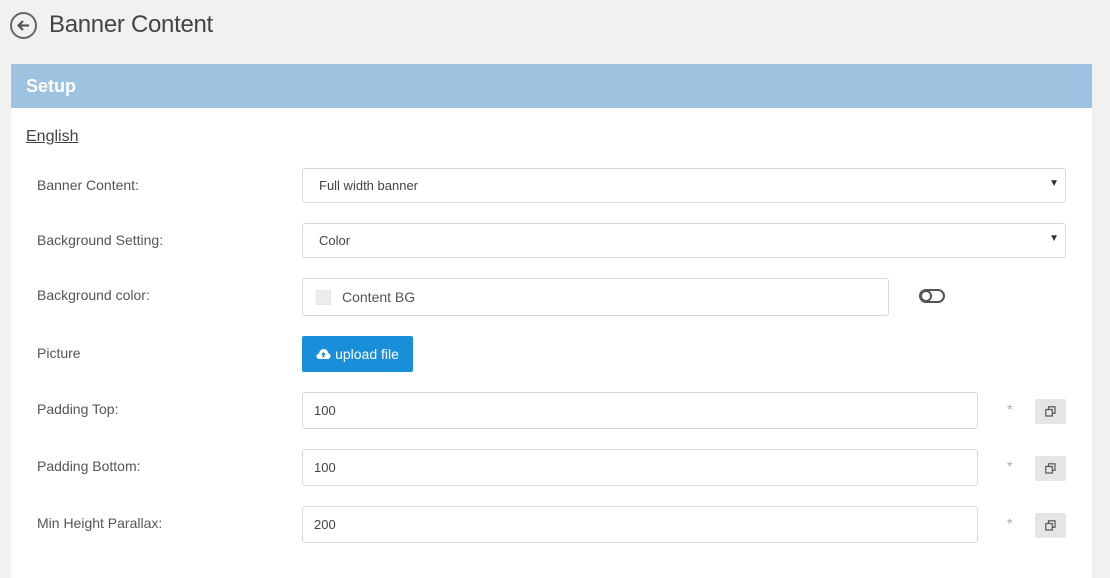 The height and width of the screenshot is (578, 1110). Describe the element at coordinates (335, 240) in the screenshot. I see `background-setting-value: Color` at that location.